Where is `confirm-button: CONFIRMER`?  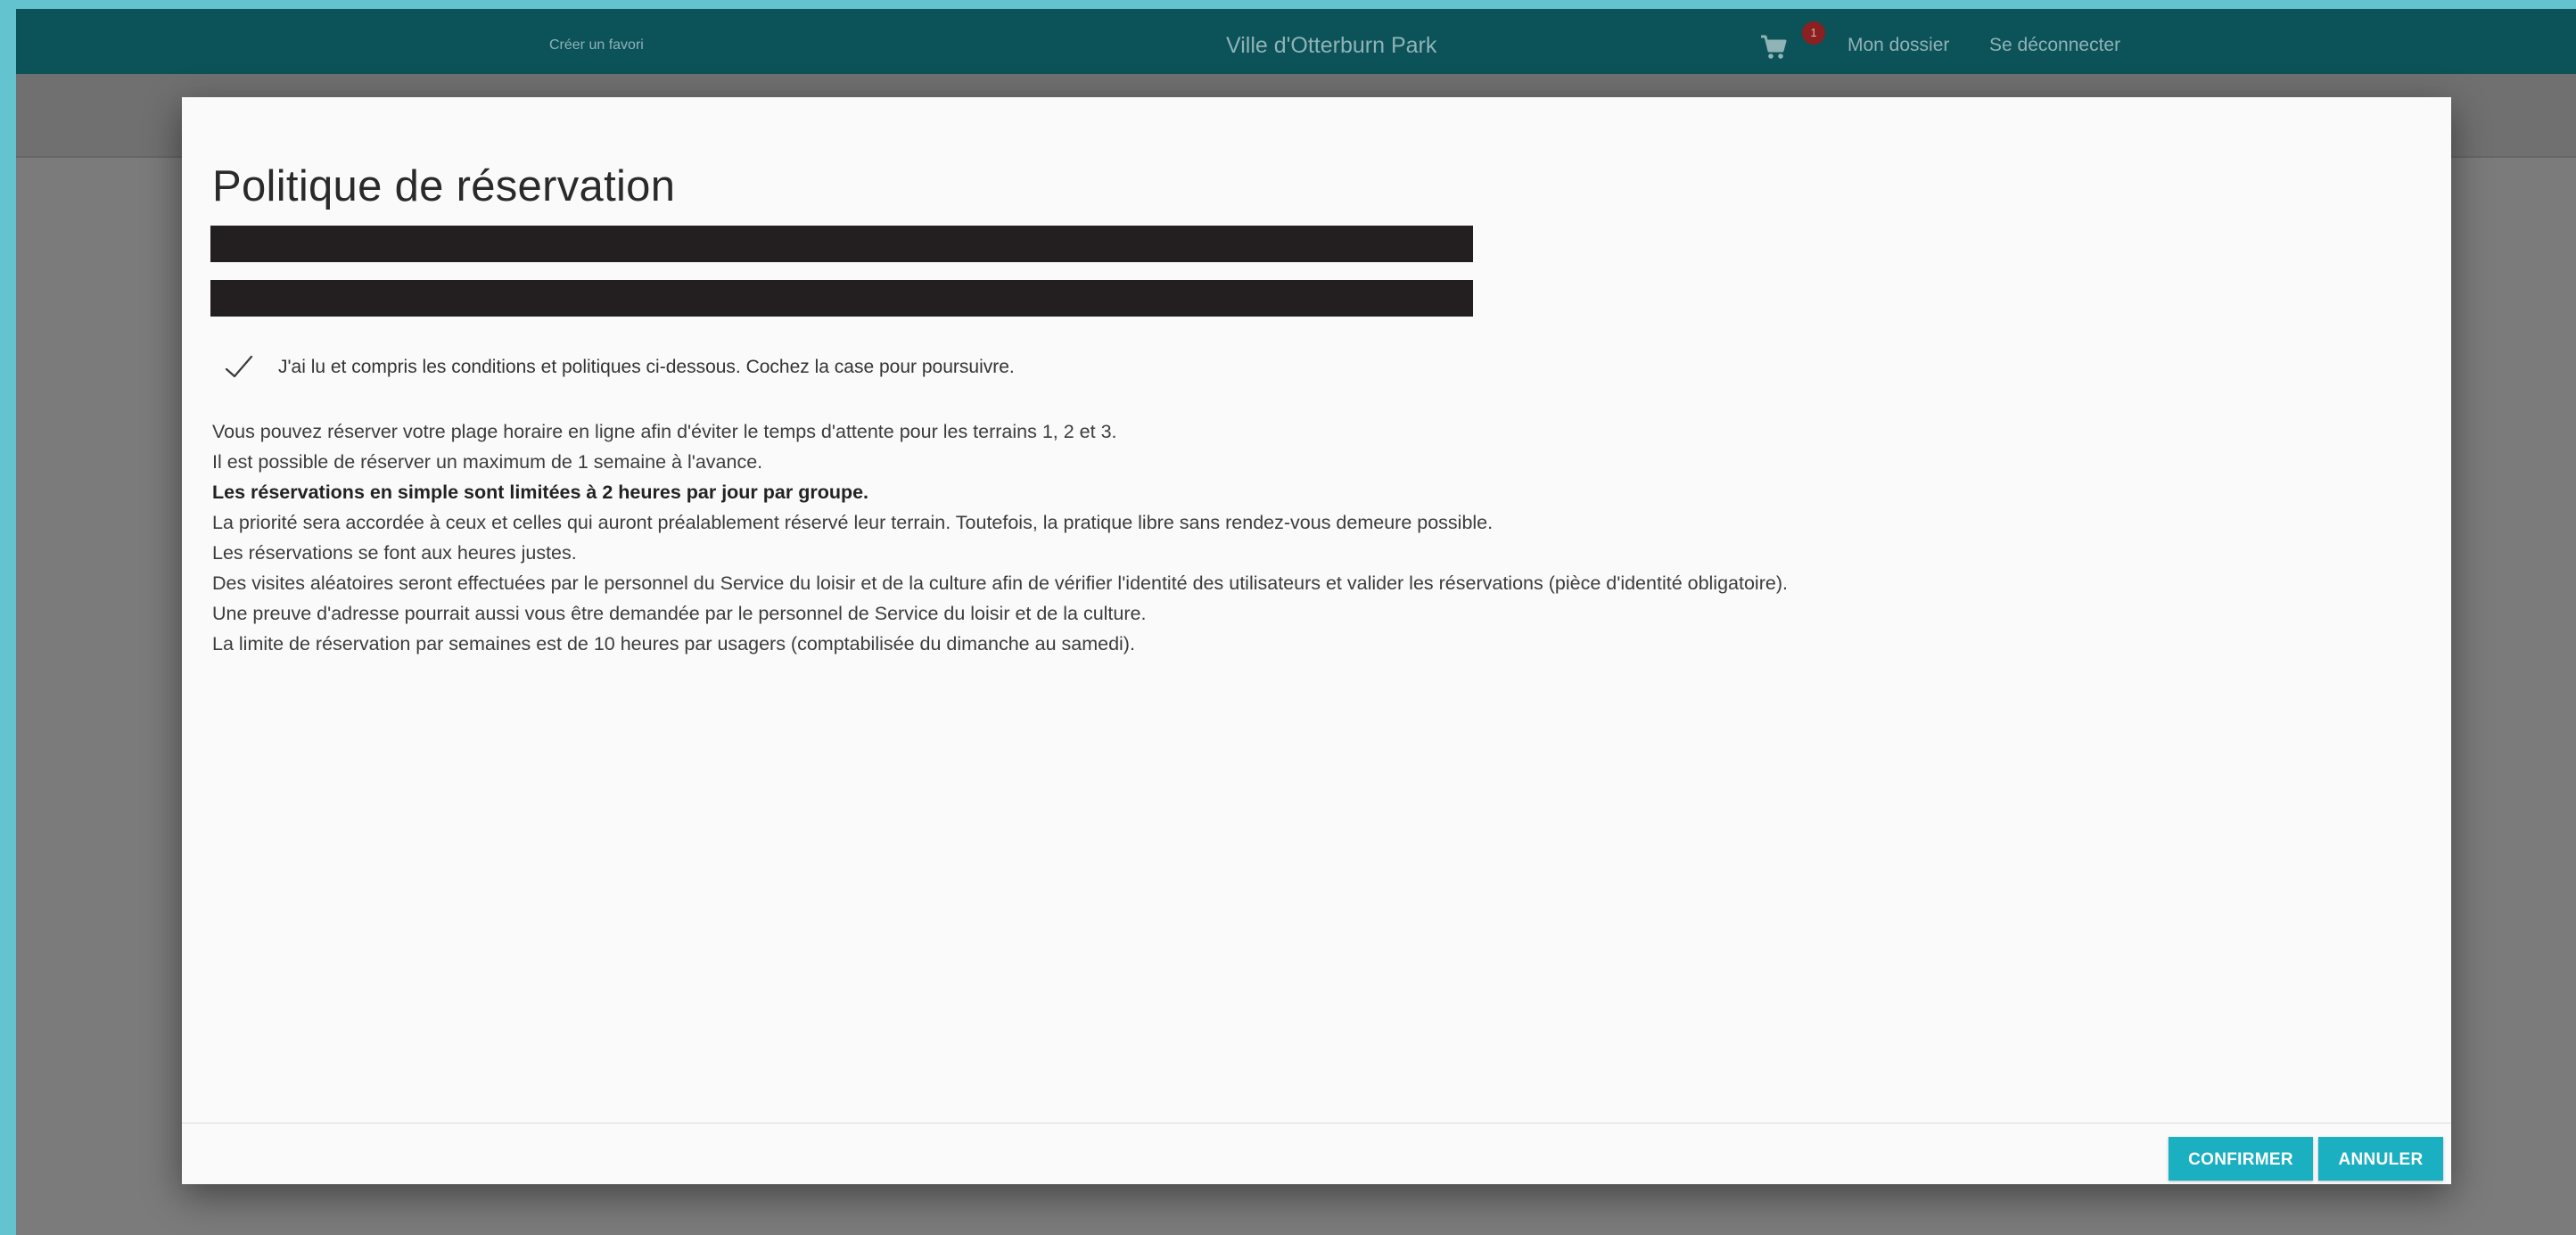
confirm-button: CONFIRMER is located at coordinates (2241, 1159).